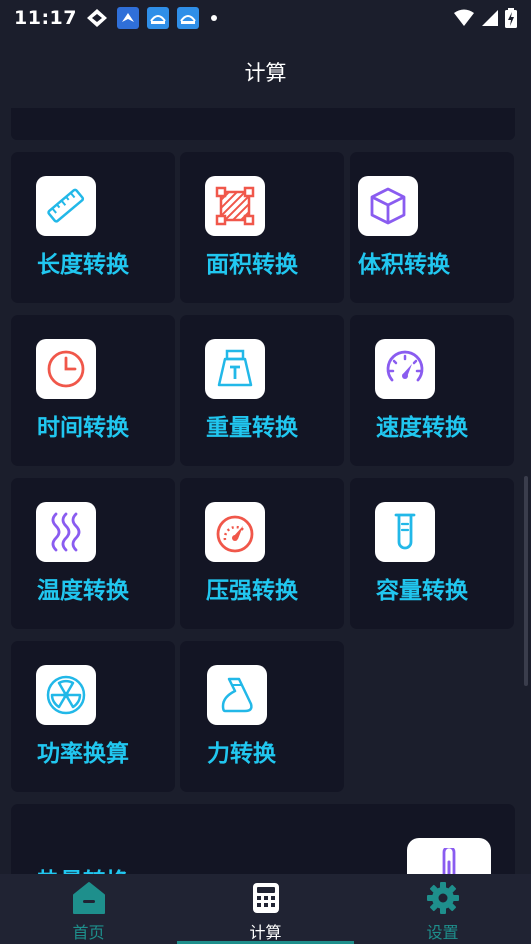 The height and width of the screenshot is (944, 531). Describe the element at coordinates (83, 754) in the screenshot. I see `tile-label: 功率换算` at that location.